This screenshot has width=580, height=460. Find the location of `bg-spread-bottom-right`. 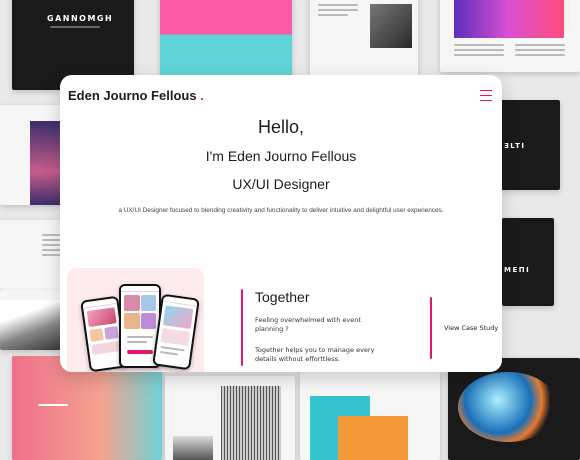

bg-spread-bottom-right is located at coordinates (514, 409).